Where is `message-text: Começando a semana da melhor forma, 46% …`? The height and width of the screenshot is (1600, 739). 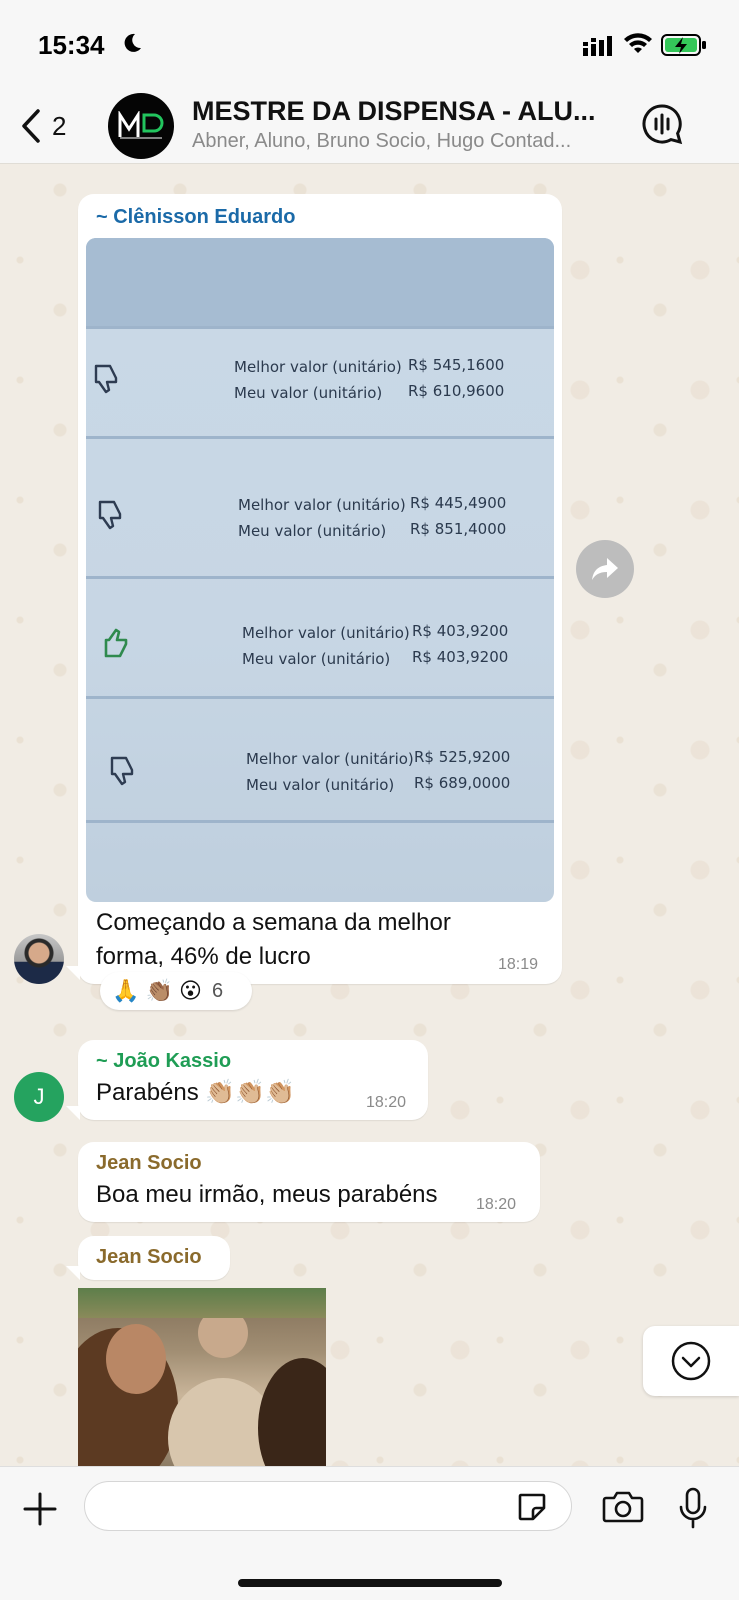 message-text: Começando a semana da melhor forma, 46% … is located at coordinates (316, 940).